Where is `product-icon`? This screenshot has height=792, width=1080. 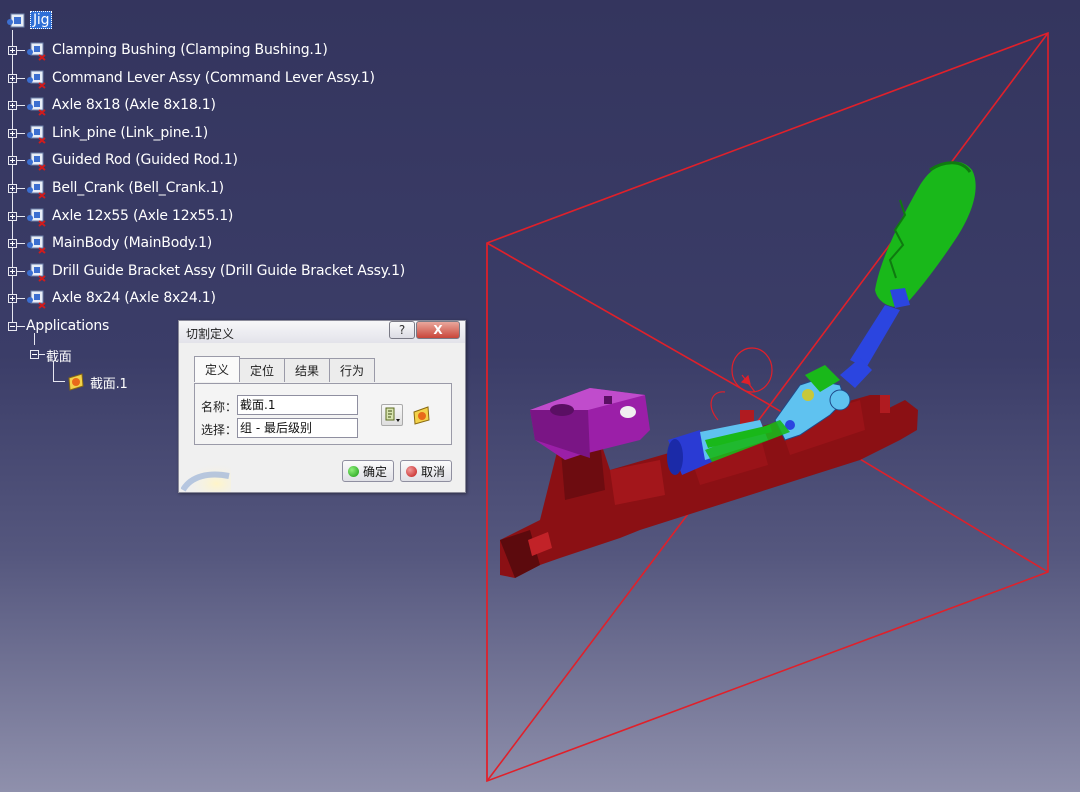 product-icon is located at coordinates (16, 20).